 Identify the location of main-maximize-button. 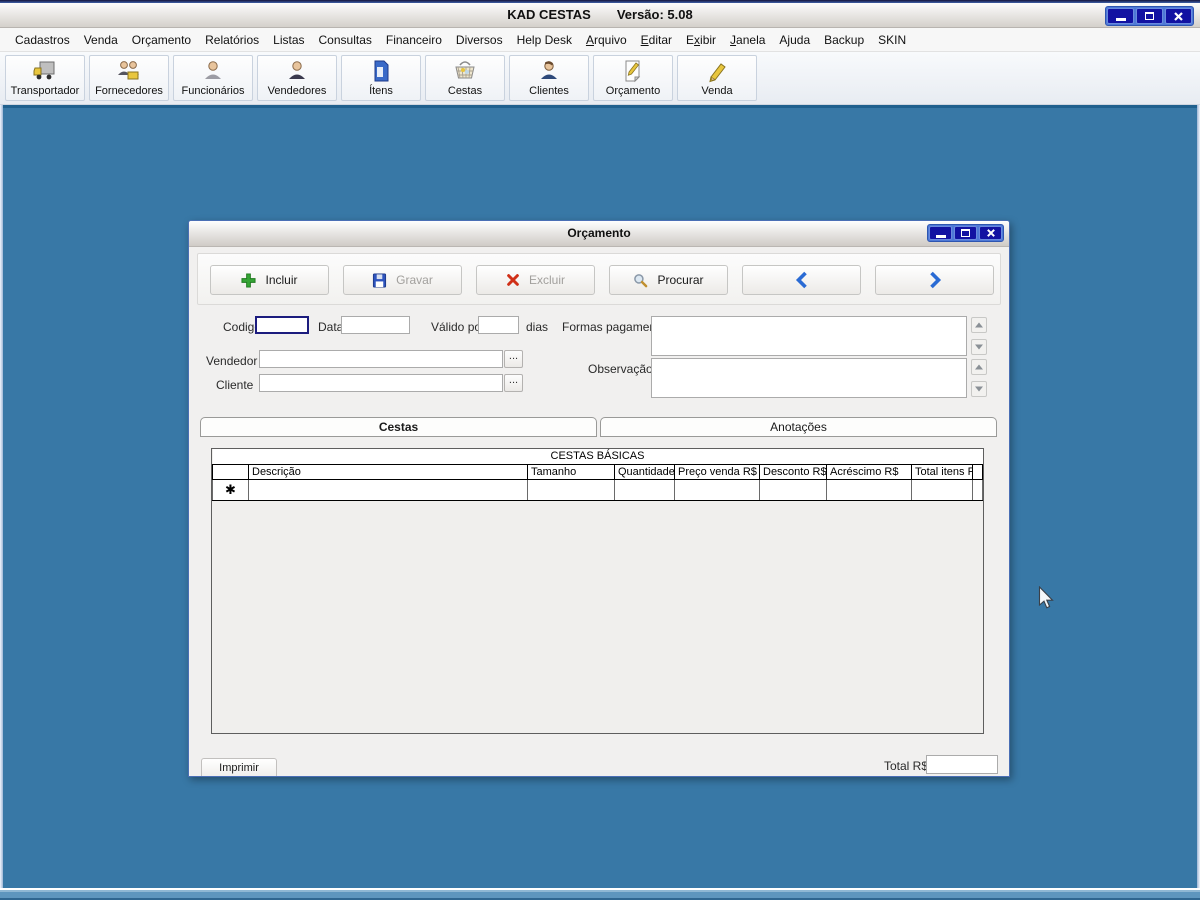
(1149, 16).